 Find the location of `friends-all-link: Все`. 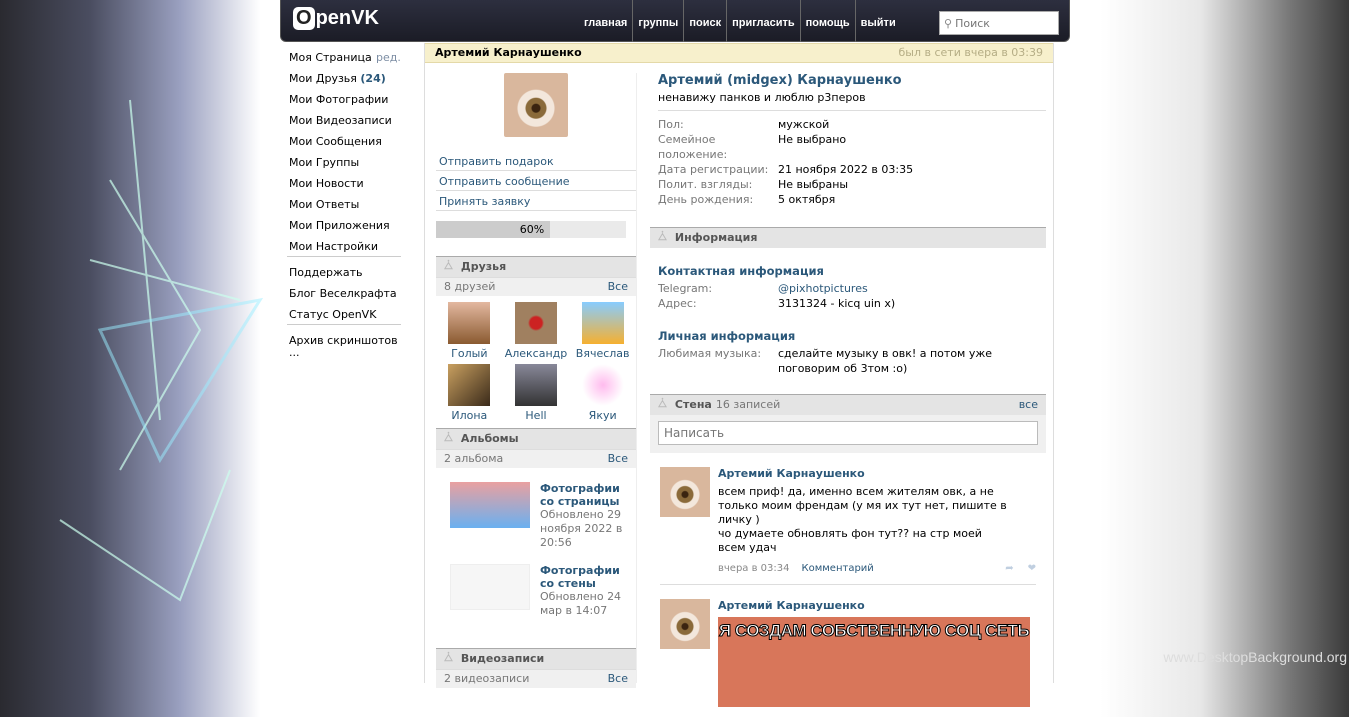

friends-all-link: Все is located at coordinates (618, 287).